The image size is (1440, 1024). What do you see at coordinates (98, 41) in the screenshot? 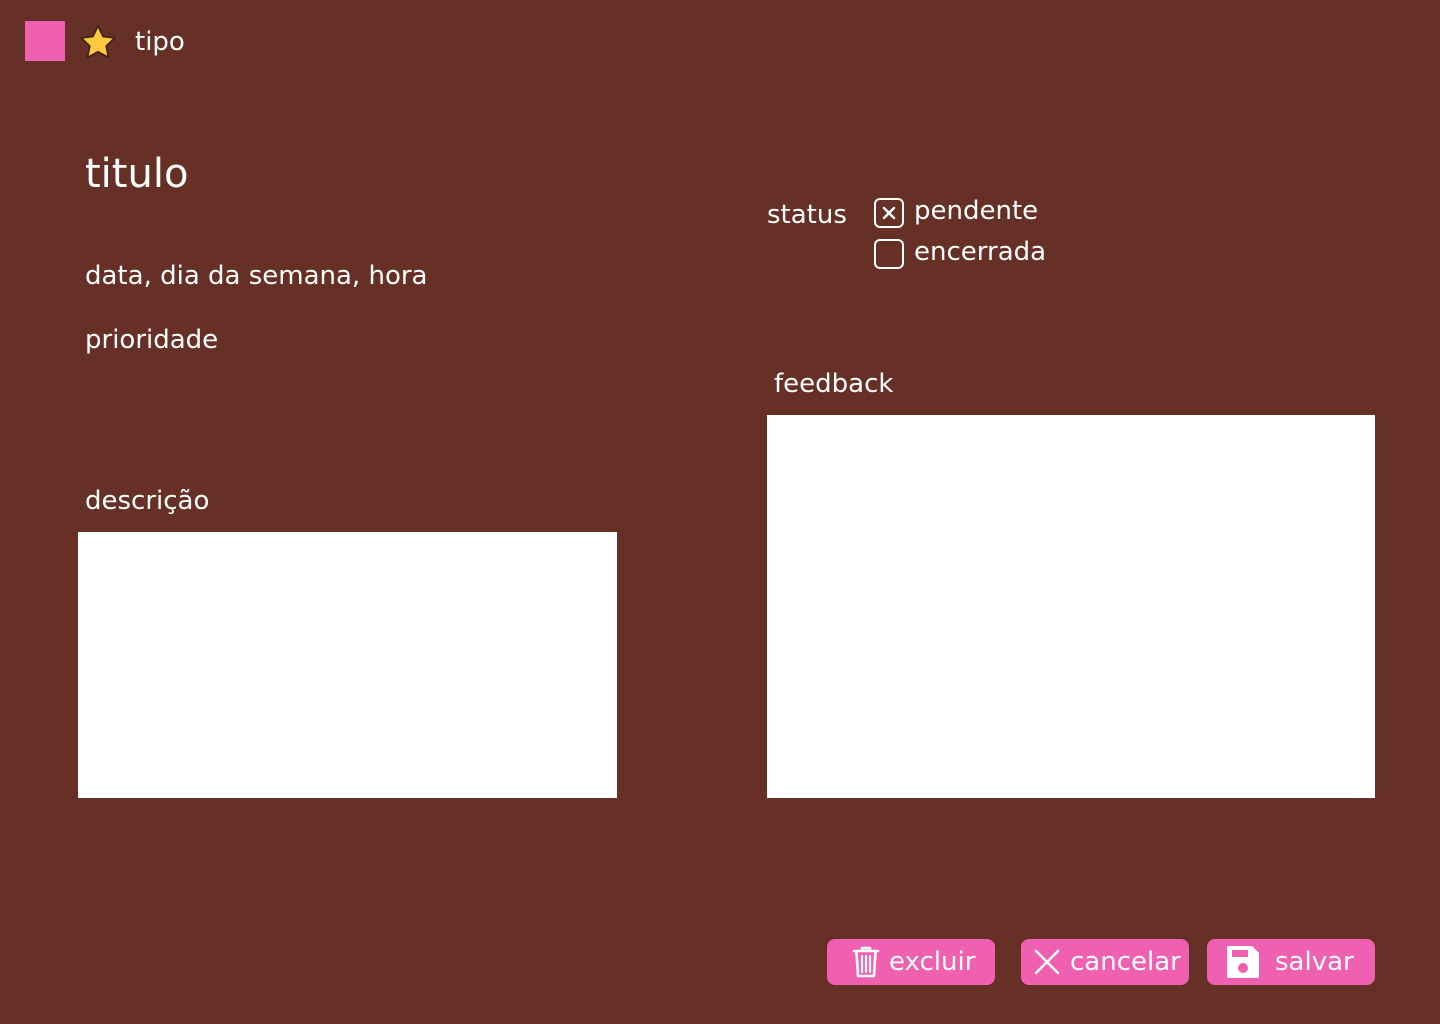
I see `star-icon` at bounding box center [98, 41].